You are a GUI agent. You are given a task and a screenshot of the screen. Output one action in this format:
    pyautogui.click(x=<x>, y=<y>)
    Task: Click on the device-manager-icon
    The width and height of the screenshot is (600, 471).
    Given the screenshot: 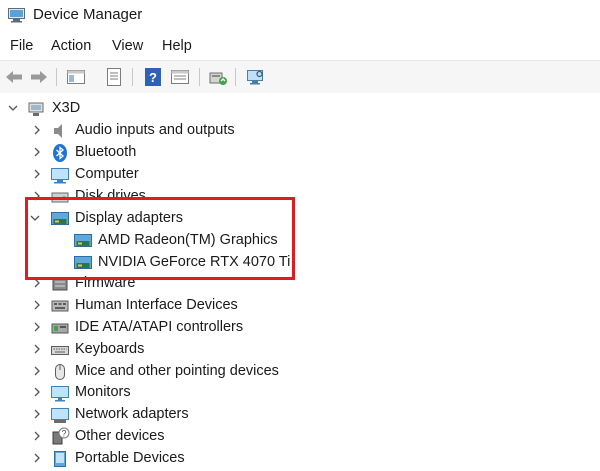 What is the action you would take?
    pyautogui.click(x=16, y=15)
    